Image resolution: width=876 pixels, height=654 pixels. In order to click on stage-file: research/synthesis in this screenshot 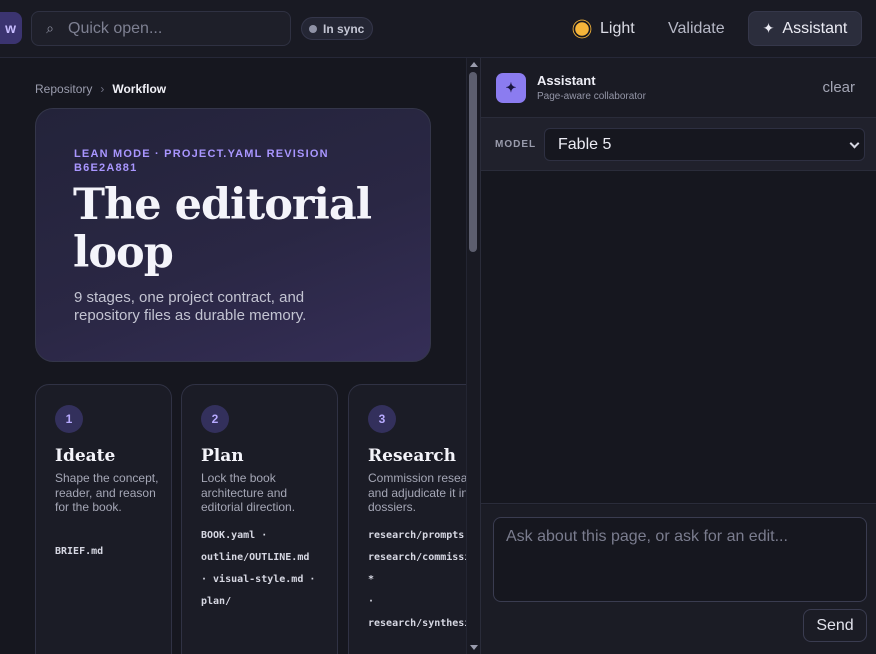, I will do `click(417, 623)`.